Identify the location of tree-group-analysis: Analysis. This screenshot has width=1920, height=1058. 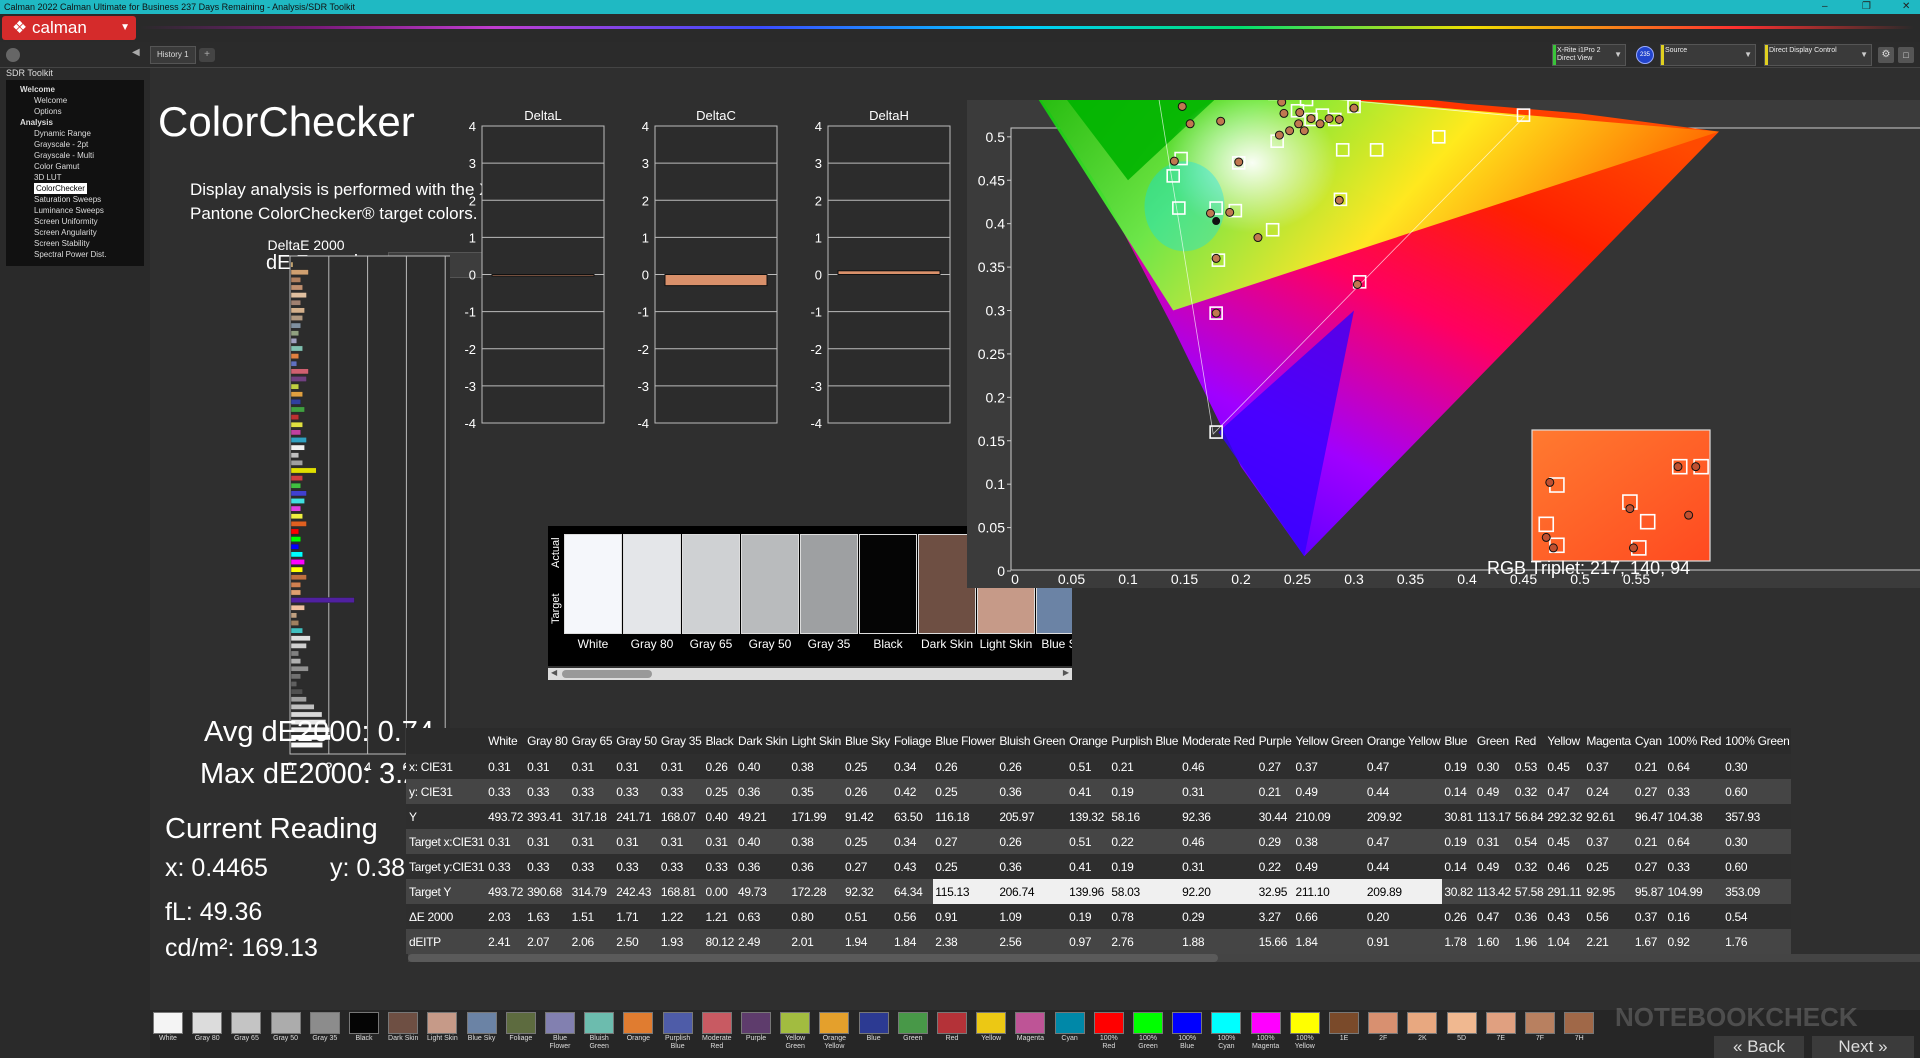
(75, 122).